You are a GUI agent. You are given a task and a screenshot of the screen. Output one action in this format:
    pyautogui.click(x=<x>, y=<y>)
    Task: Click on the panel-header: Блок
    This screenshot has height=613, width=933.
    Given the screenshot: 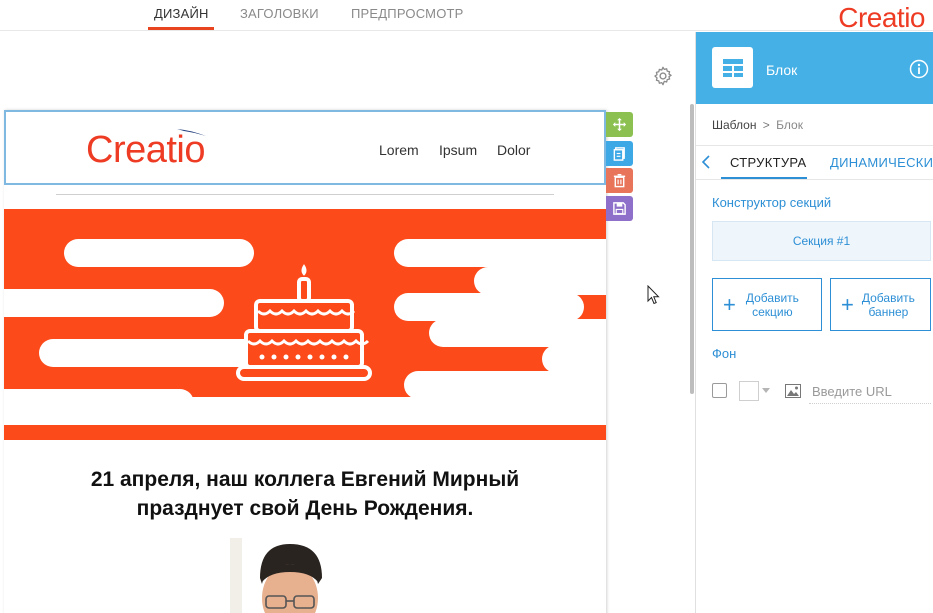 What is the action you would take?
    pyautogui.click(x=814, y=68)
    